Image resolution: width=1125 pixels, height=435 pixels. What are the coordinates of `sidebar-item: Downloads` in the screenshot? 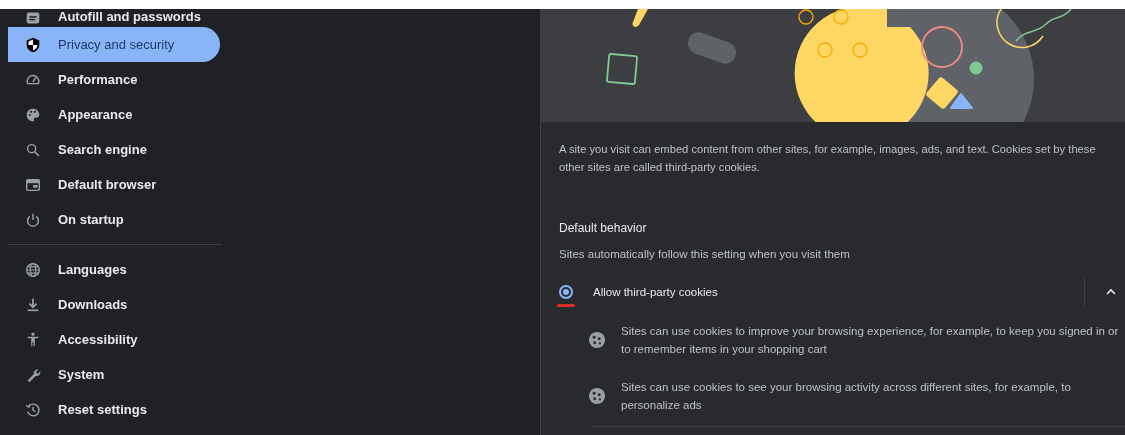 It's located at (114, 304).